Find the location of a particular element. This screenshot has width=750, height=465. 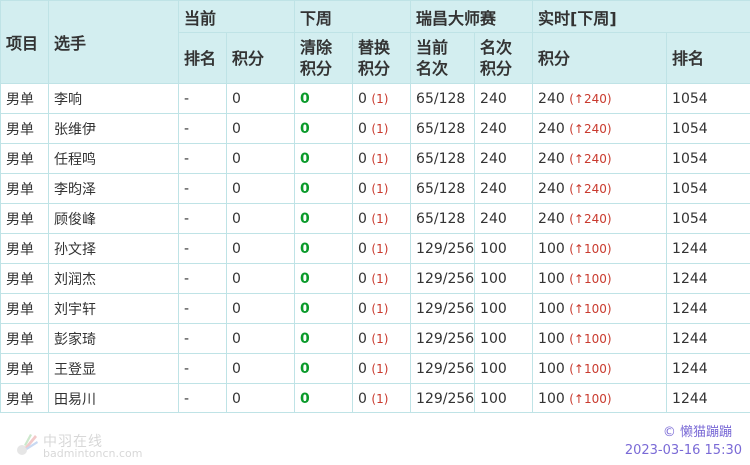

cell-player: 李响 is located at coordinates (114, 99).